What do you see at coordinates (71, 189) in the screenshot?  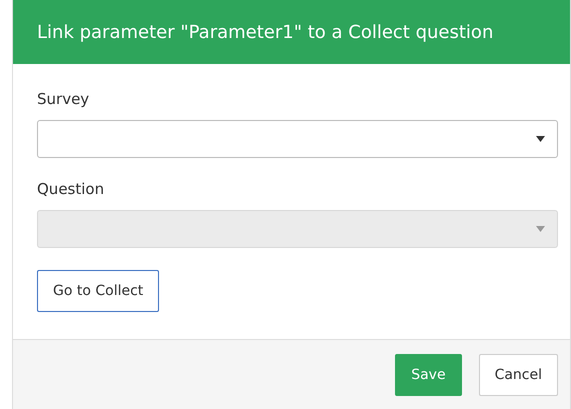 I see `field-label: Question` at bounding box center [71, 189].